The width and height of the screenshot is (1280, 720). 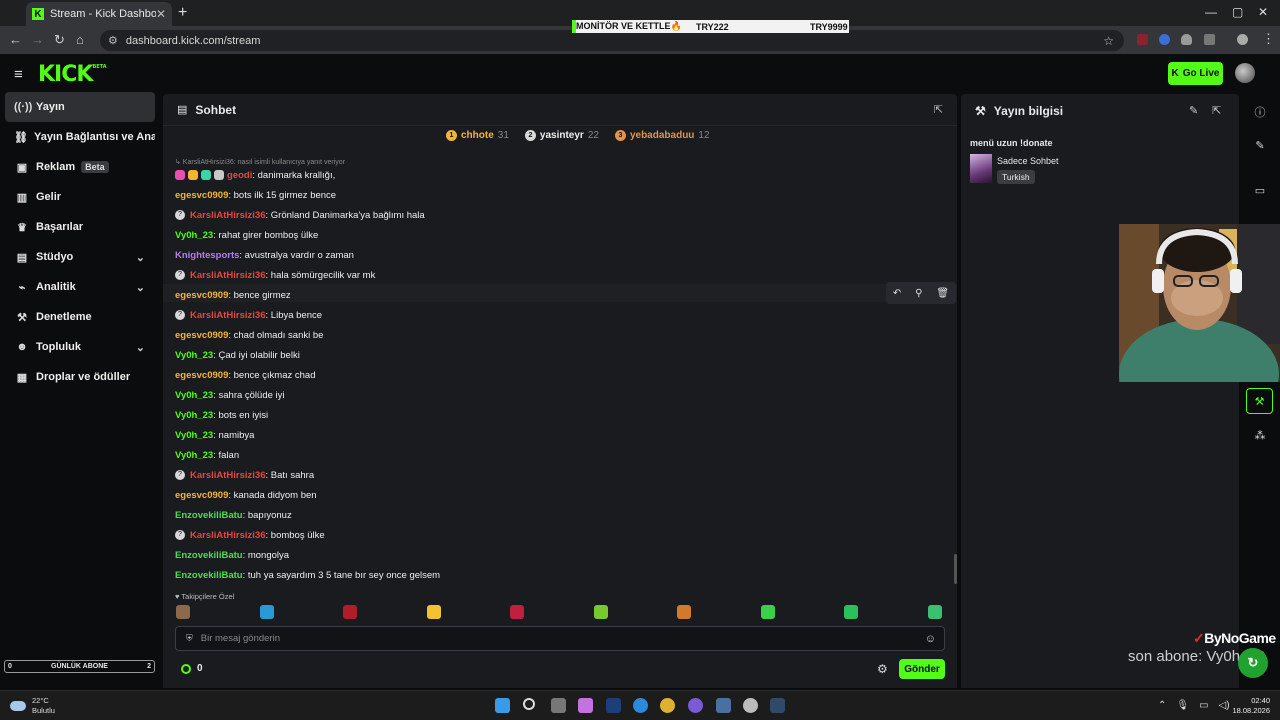 What do you see at coordinates (99, 14) in the screenshot?
I see `browser-tab: K Stream - Kick Dashboard ✕` at bounding box center [99, 14].